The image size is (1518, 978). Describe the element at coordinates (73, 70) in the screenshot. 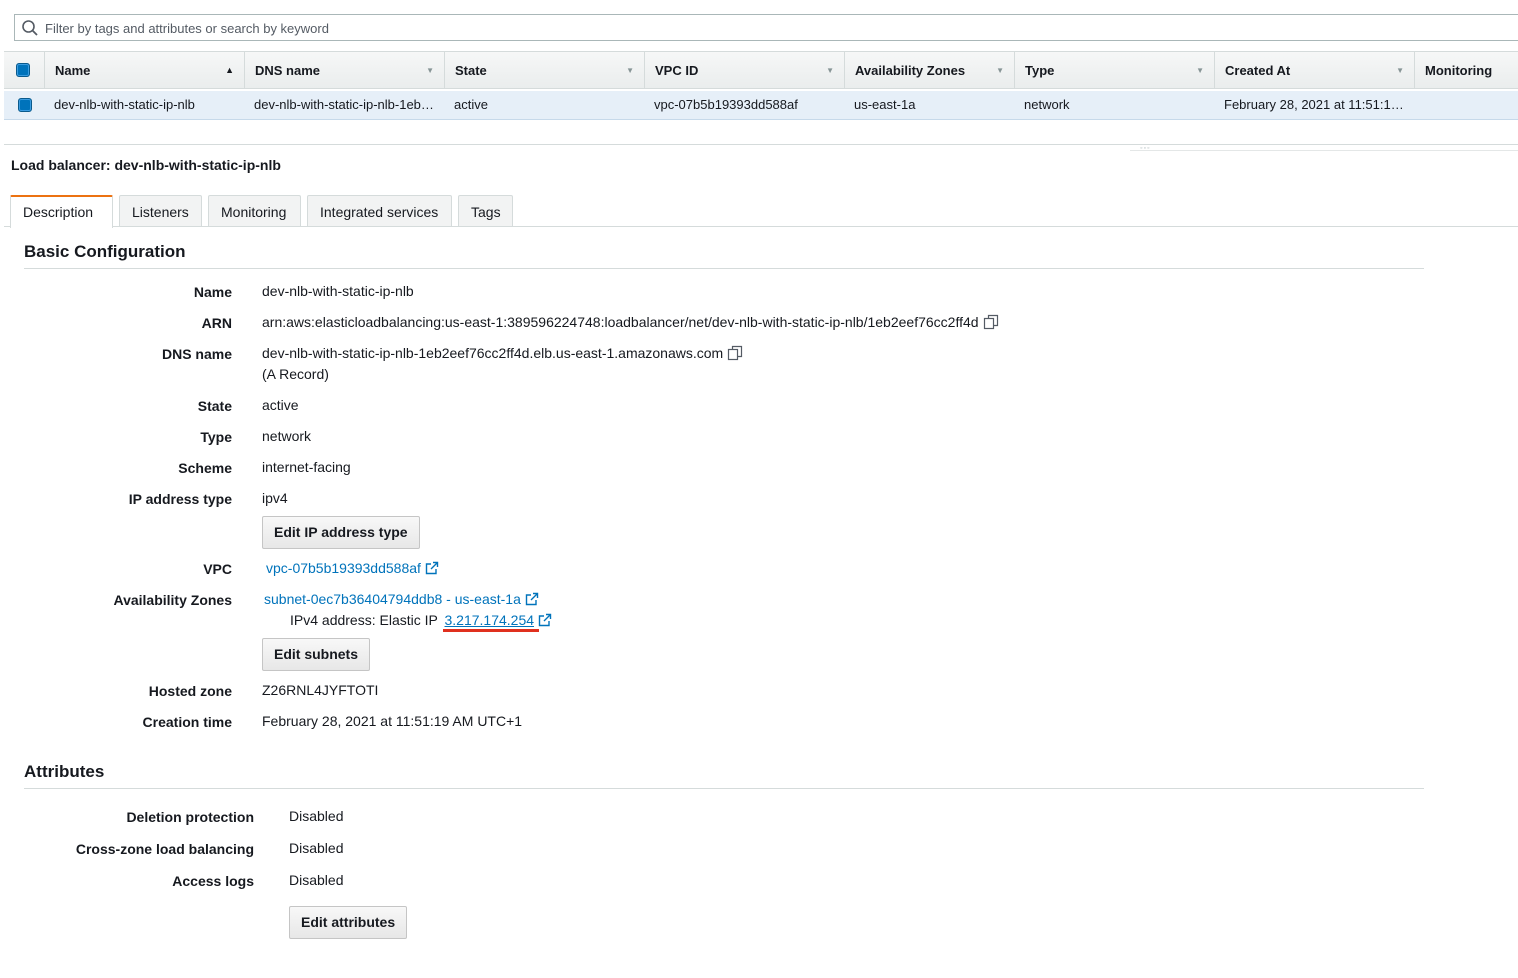

I see `column-label: Name` at that location.